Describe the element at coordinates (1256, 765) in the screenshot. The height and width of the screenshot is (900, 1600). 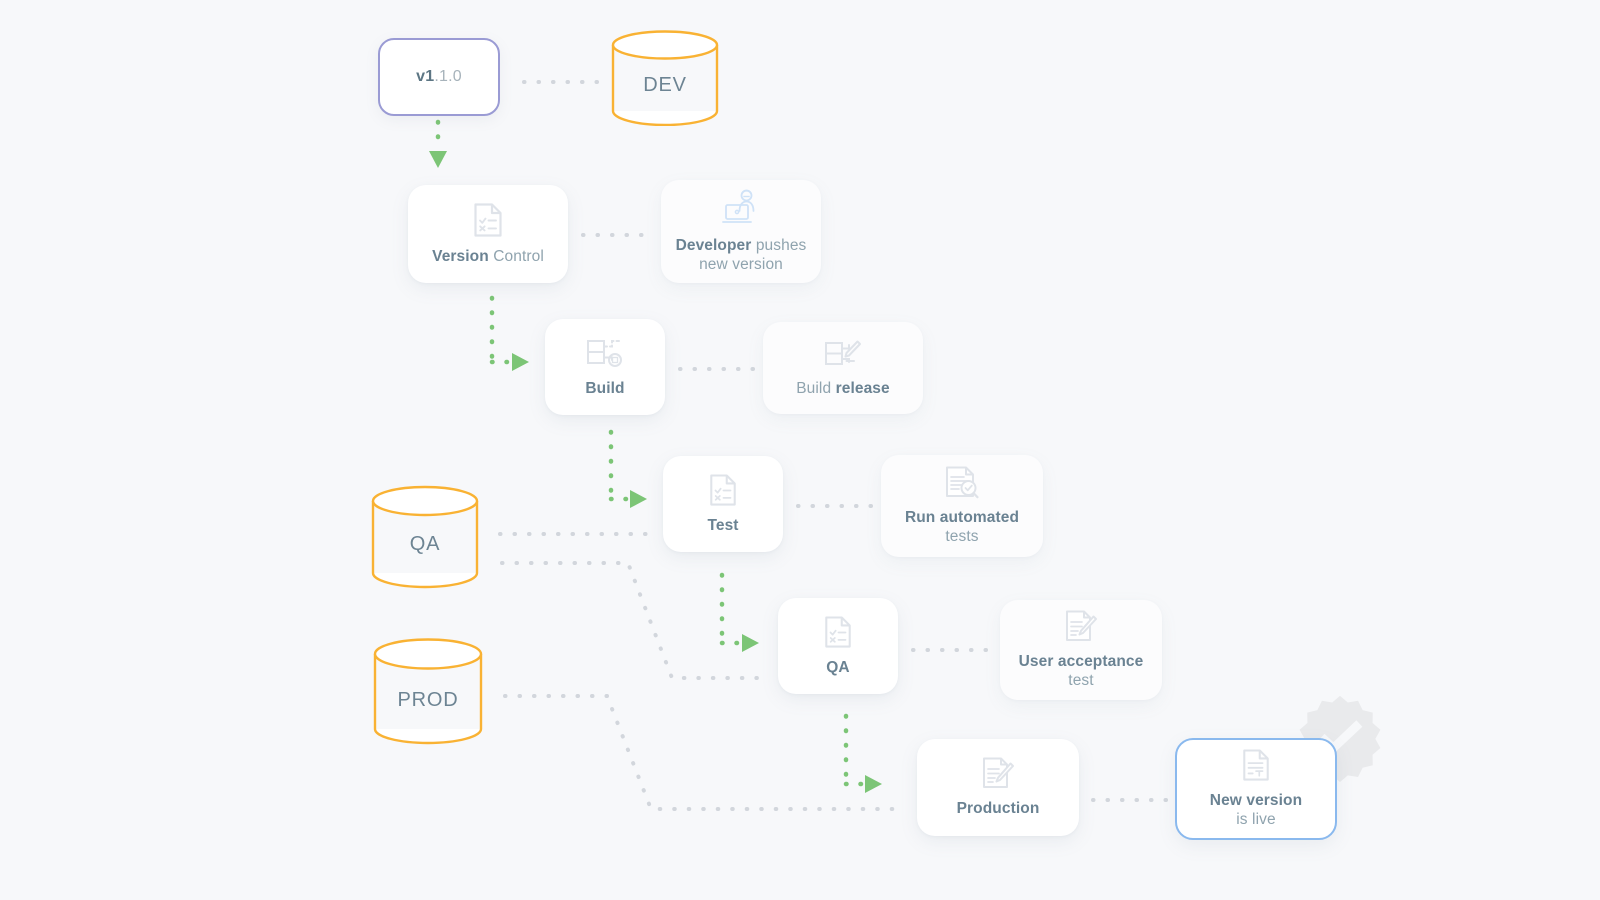
I see `document-text-icon` at that location.